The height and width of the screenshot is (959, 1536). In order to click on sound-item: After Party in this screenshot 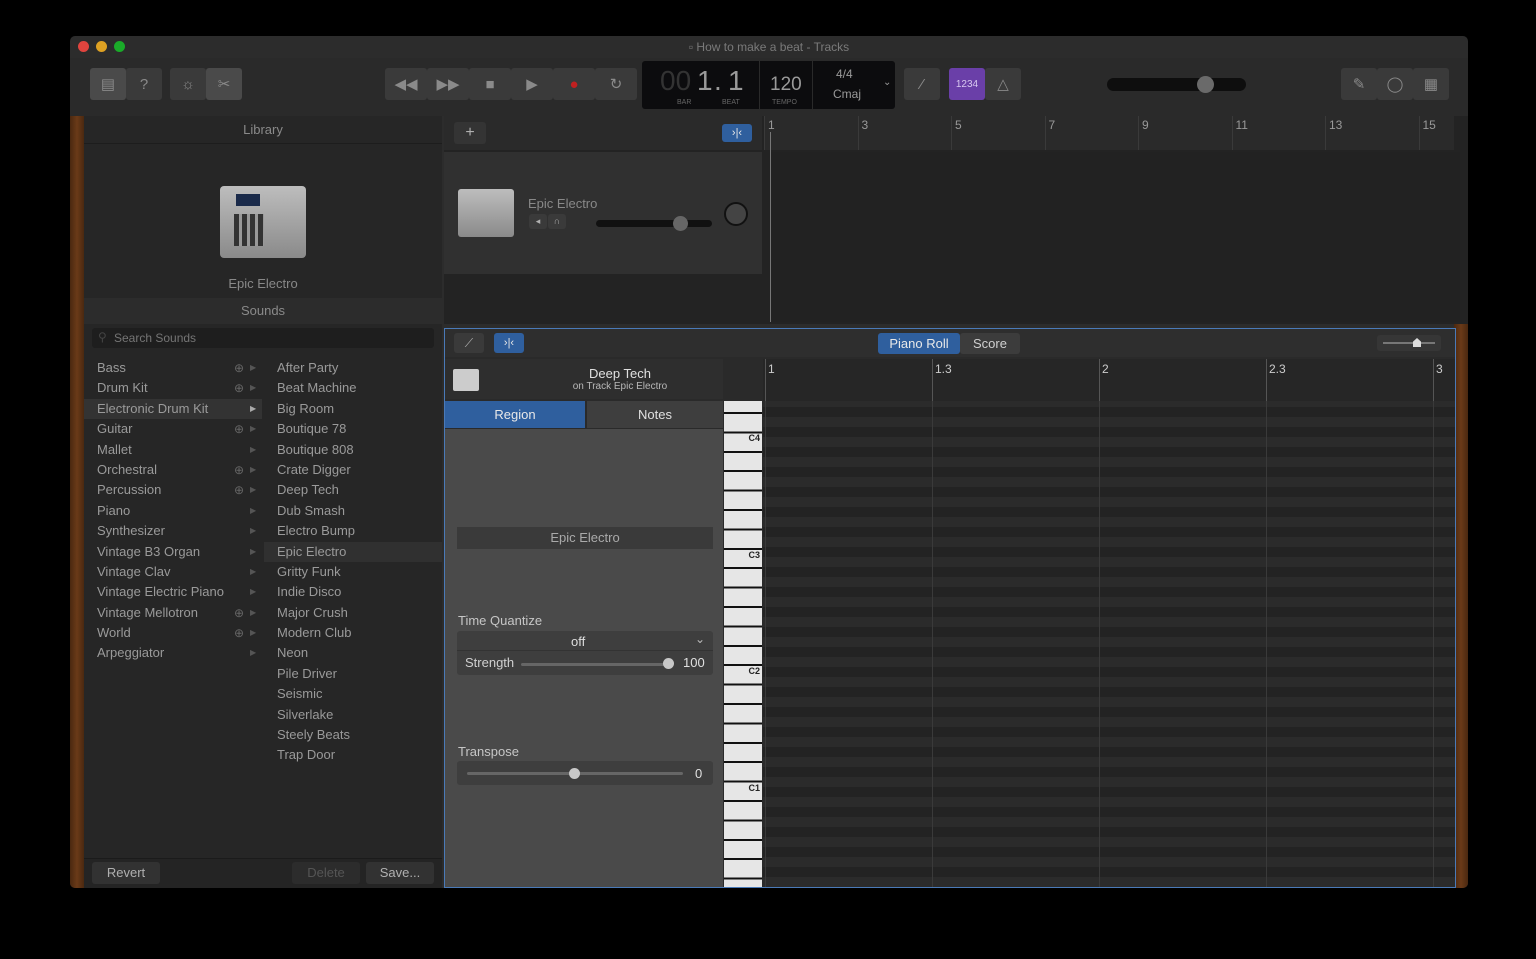, I will do `click(353, 368)`.